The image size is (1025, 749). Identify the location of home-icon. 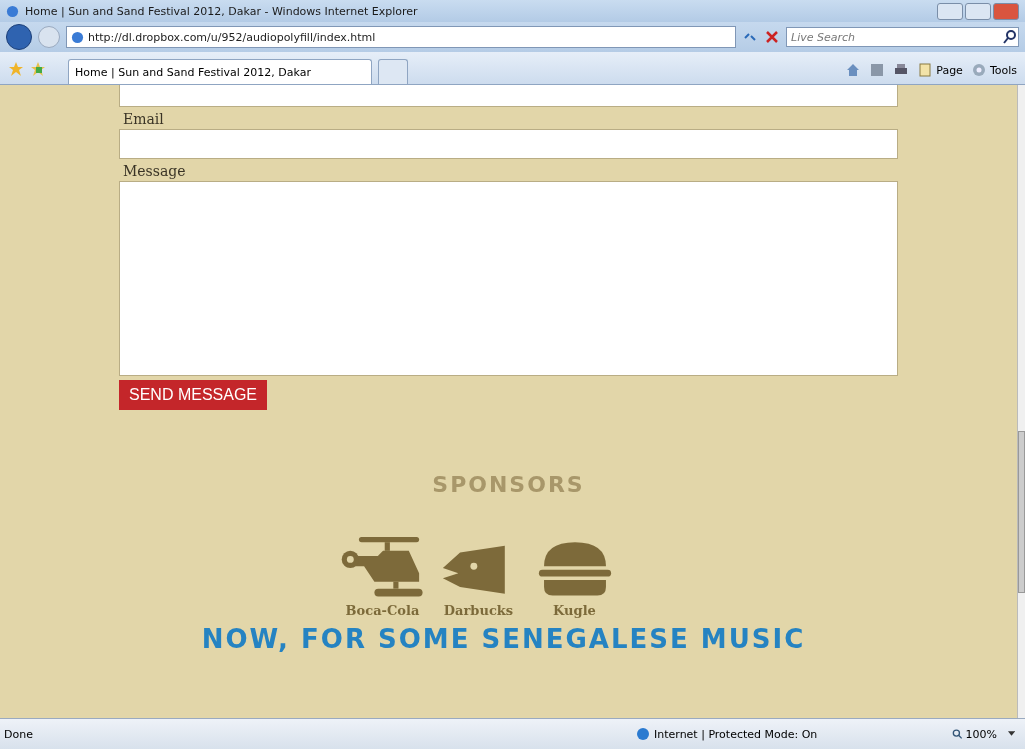
(853, 70).